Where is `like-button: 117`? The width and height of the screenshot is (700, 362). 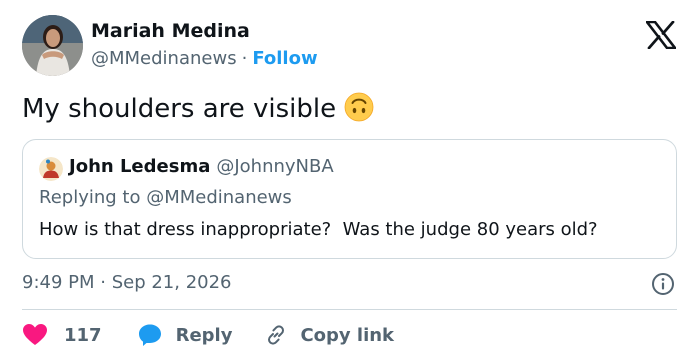 like-button: 117 is located at coordinates (62, 335).